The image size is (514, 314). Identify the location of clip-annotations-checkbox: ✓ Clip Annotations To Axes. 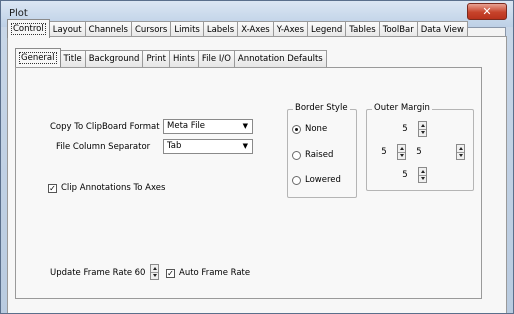
(106, 188).